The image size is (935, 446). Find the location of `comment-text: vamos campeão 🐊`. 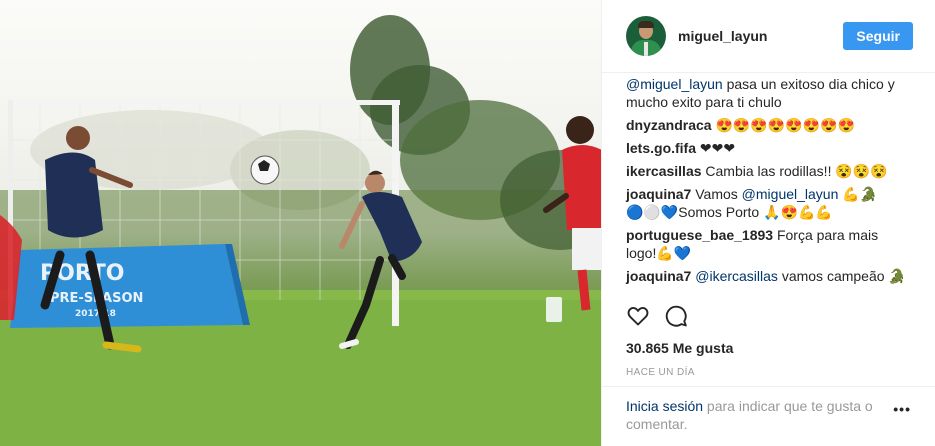

comment-text: vamos campeão 🐊 is located at coordinates (841, 276).